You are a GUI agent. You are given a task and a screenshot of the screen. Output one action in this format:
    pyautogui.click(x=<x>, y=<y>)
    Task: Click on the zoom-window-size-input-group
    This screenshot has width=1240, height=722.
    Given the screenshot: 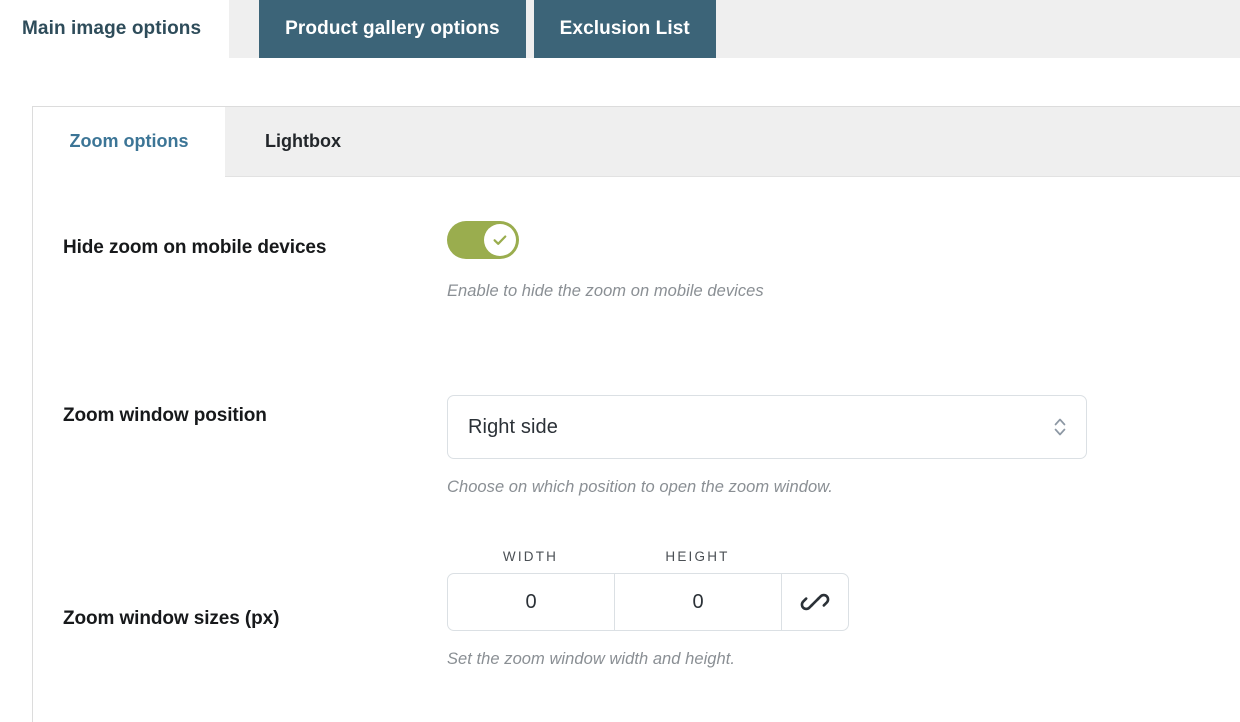 What is the action you would take?
    pyautogui.click(x=648, y=602)
    